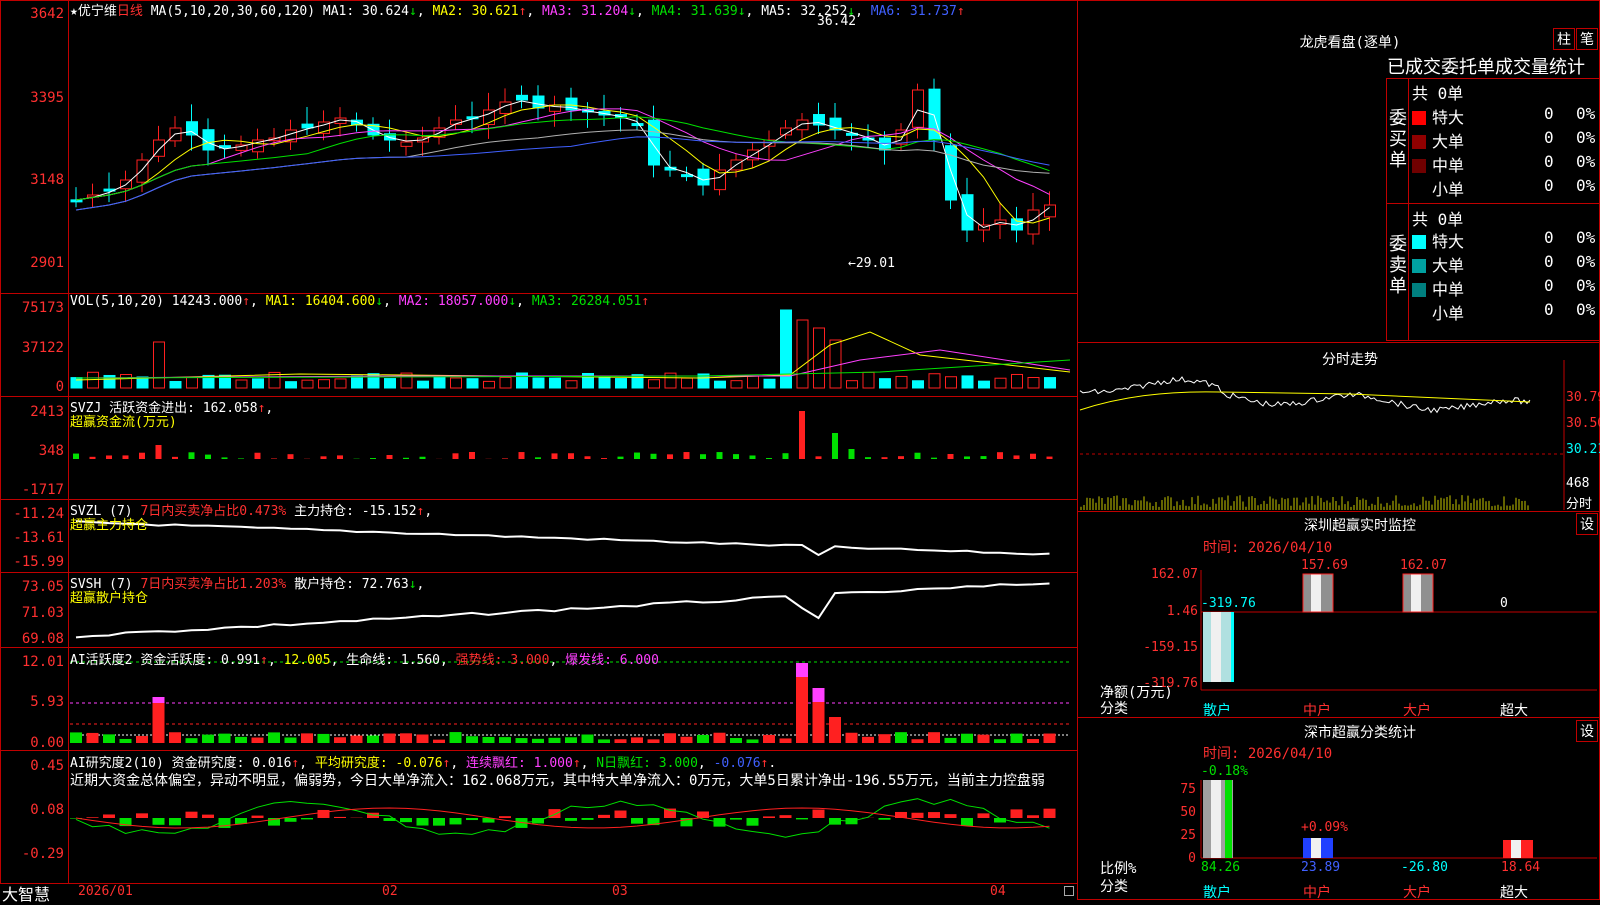 This screenshot has height=905, width=1600. Describe the element at coordinates (1398, 139) in the screenshot. I see `buy-side-label: 委买单` at that location.